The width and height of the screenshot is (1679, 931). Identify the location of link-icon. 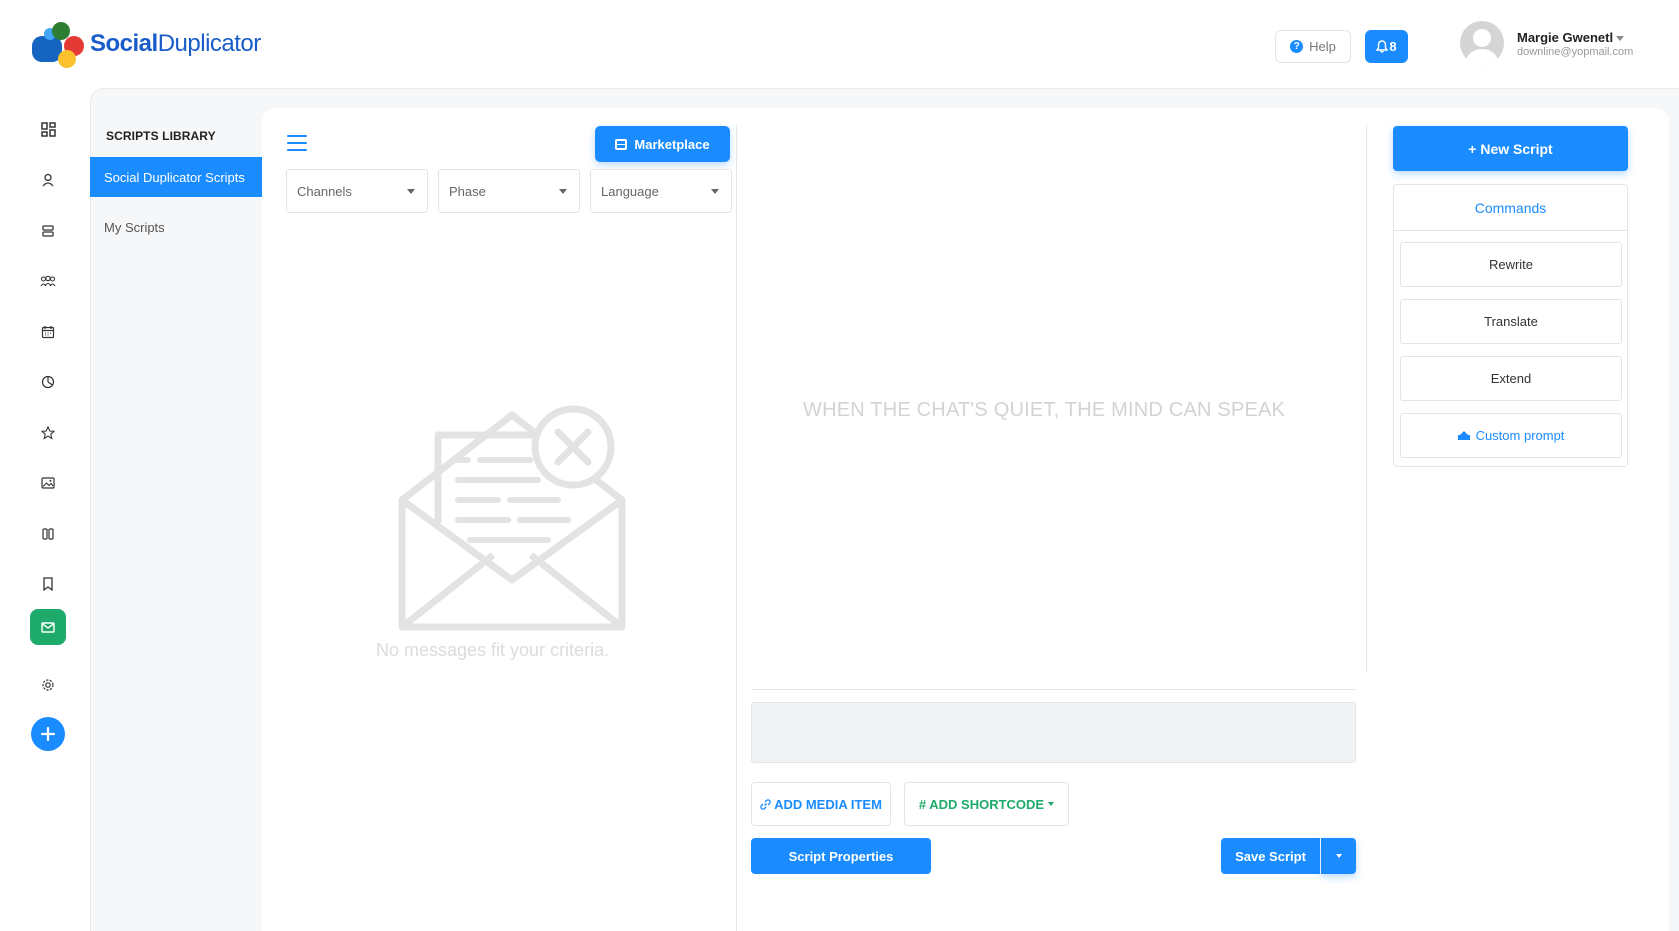
(765, 804).